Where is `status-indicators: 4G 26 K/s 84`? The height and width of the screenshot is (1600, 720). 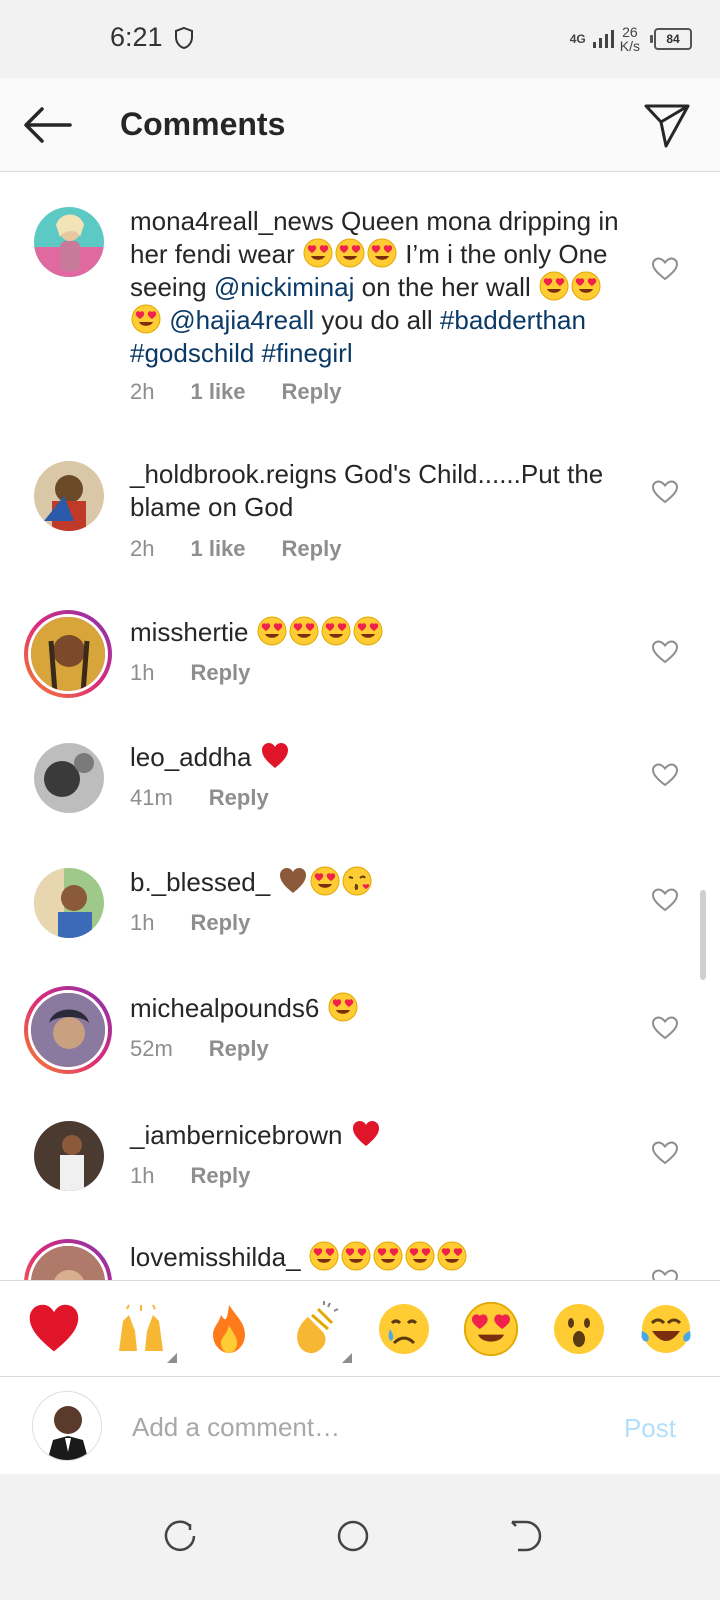
status-indicators: 4G 26 K/s 84 is located at coordinates (631, 39).